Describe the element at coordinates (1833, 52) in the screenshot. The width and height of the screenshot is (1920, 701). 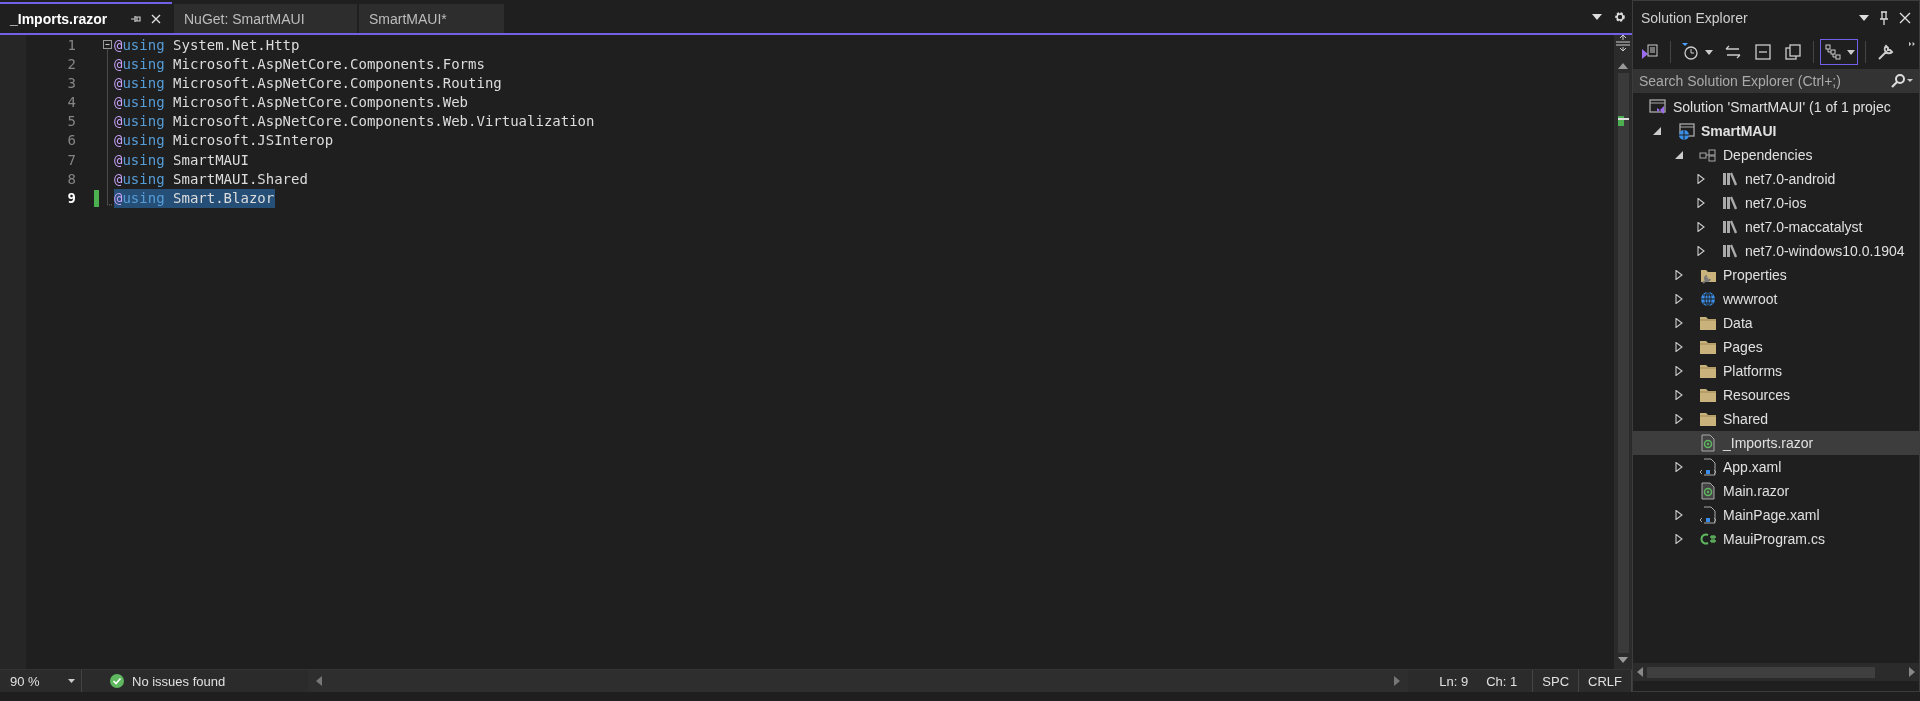
I see `tree-view-icon` at that location.